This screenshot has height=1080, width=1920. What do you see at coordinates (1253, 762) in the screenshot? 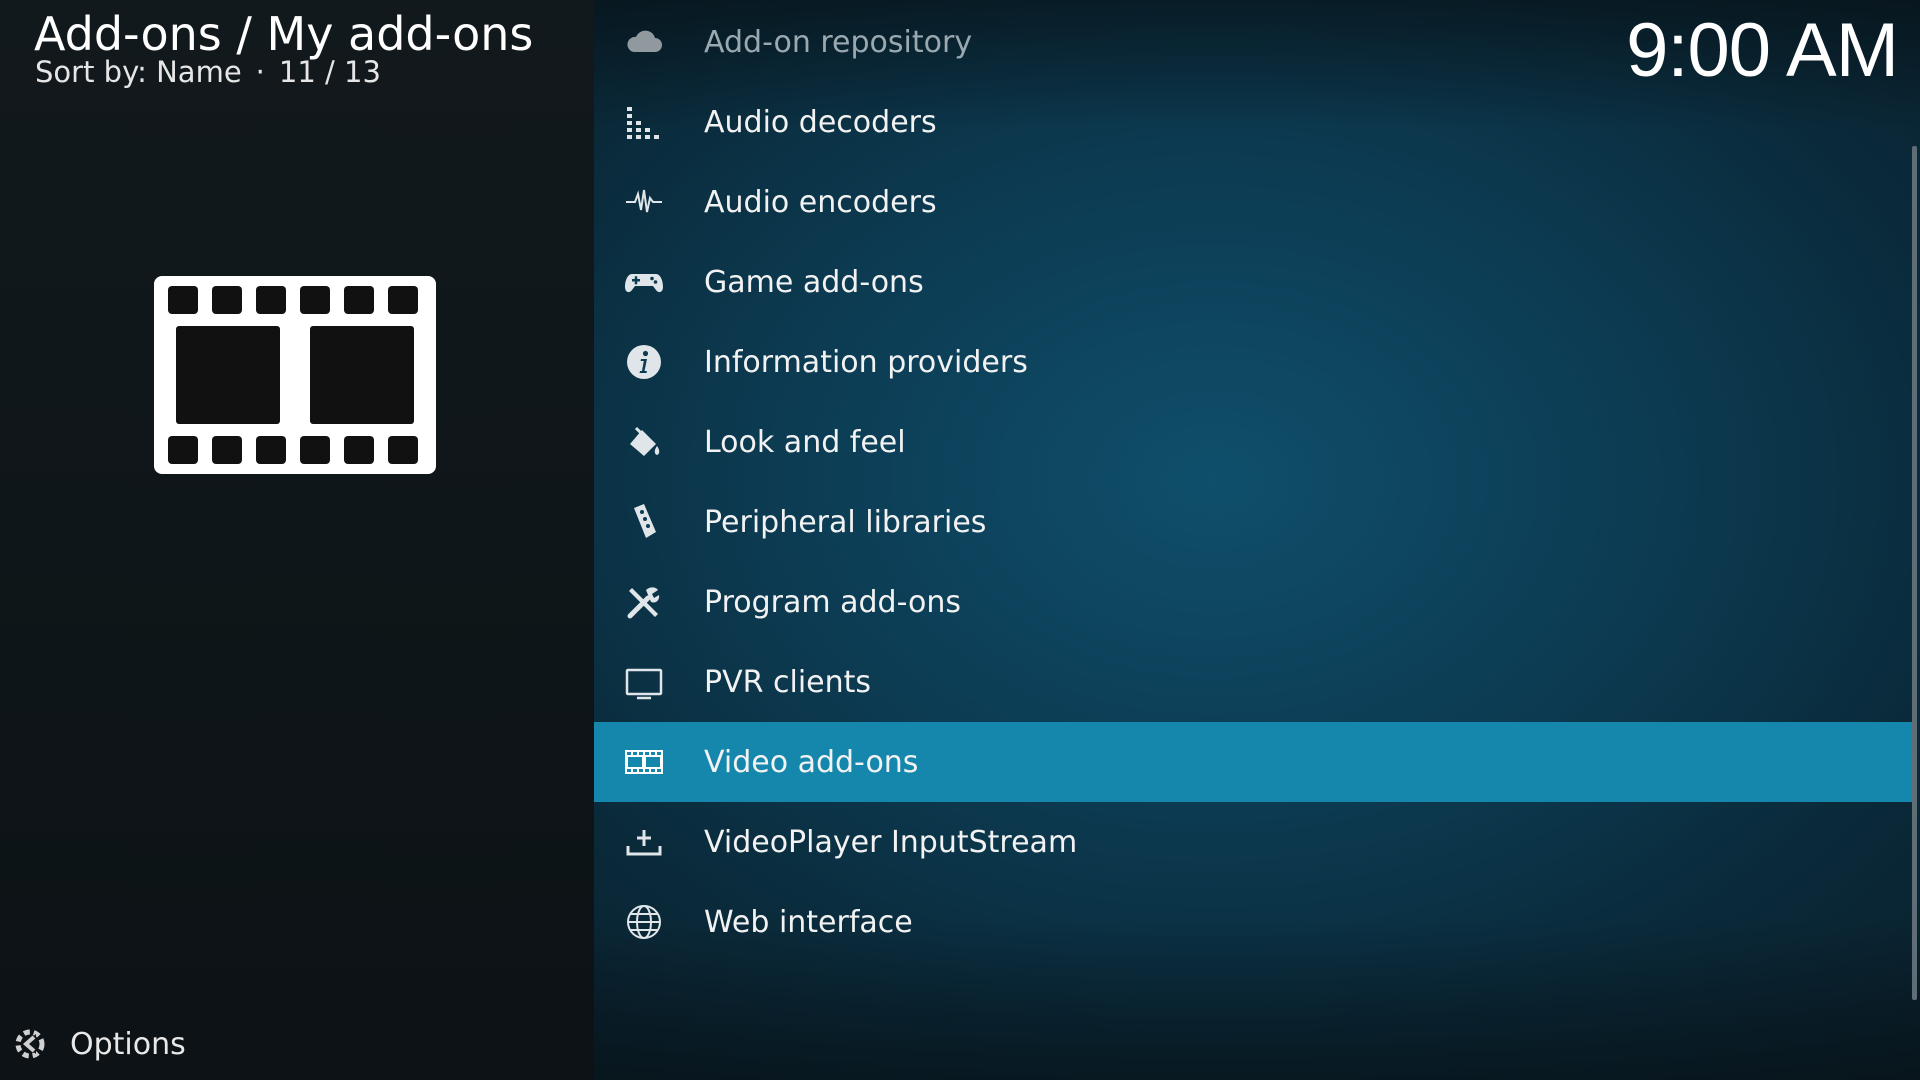
I see `list-item-video-addons: Video add-ons` at bounding box center [1253, 762].